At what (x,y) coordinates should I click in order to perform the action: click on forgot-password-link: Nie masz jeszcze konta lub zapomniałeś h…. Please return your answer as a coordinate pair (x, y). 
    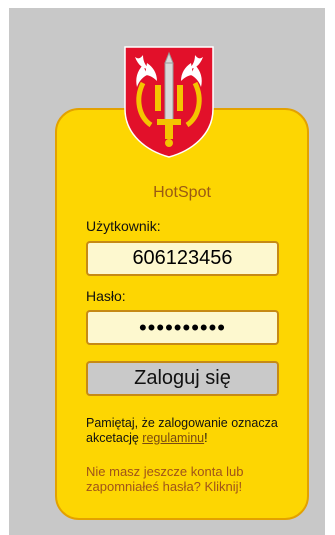
    Looking at the image, I should click on (188, 479).